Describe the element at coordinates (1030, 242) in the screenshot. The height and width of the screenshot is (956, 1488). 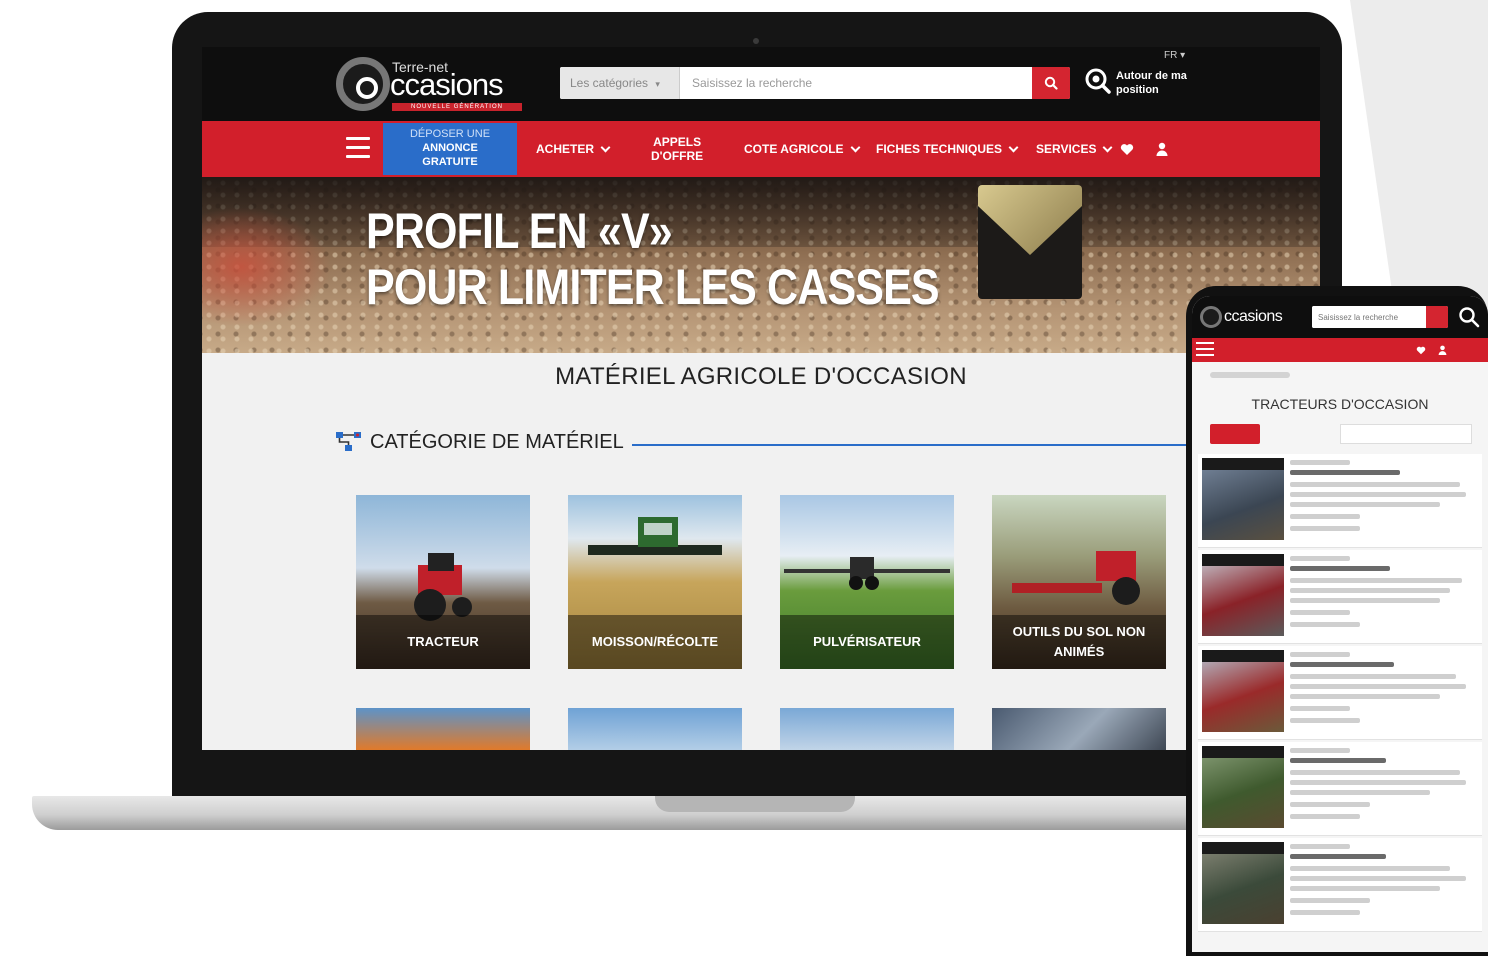
I see `hero-product-image` at that location.